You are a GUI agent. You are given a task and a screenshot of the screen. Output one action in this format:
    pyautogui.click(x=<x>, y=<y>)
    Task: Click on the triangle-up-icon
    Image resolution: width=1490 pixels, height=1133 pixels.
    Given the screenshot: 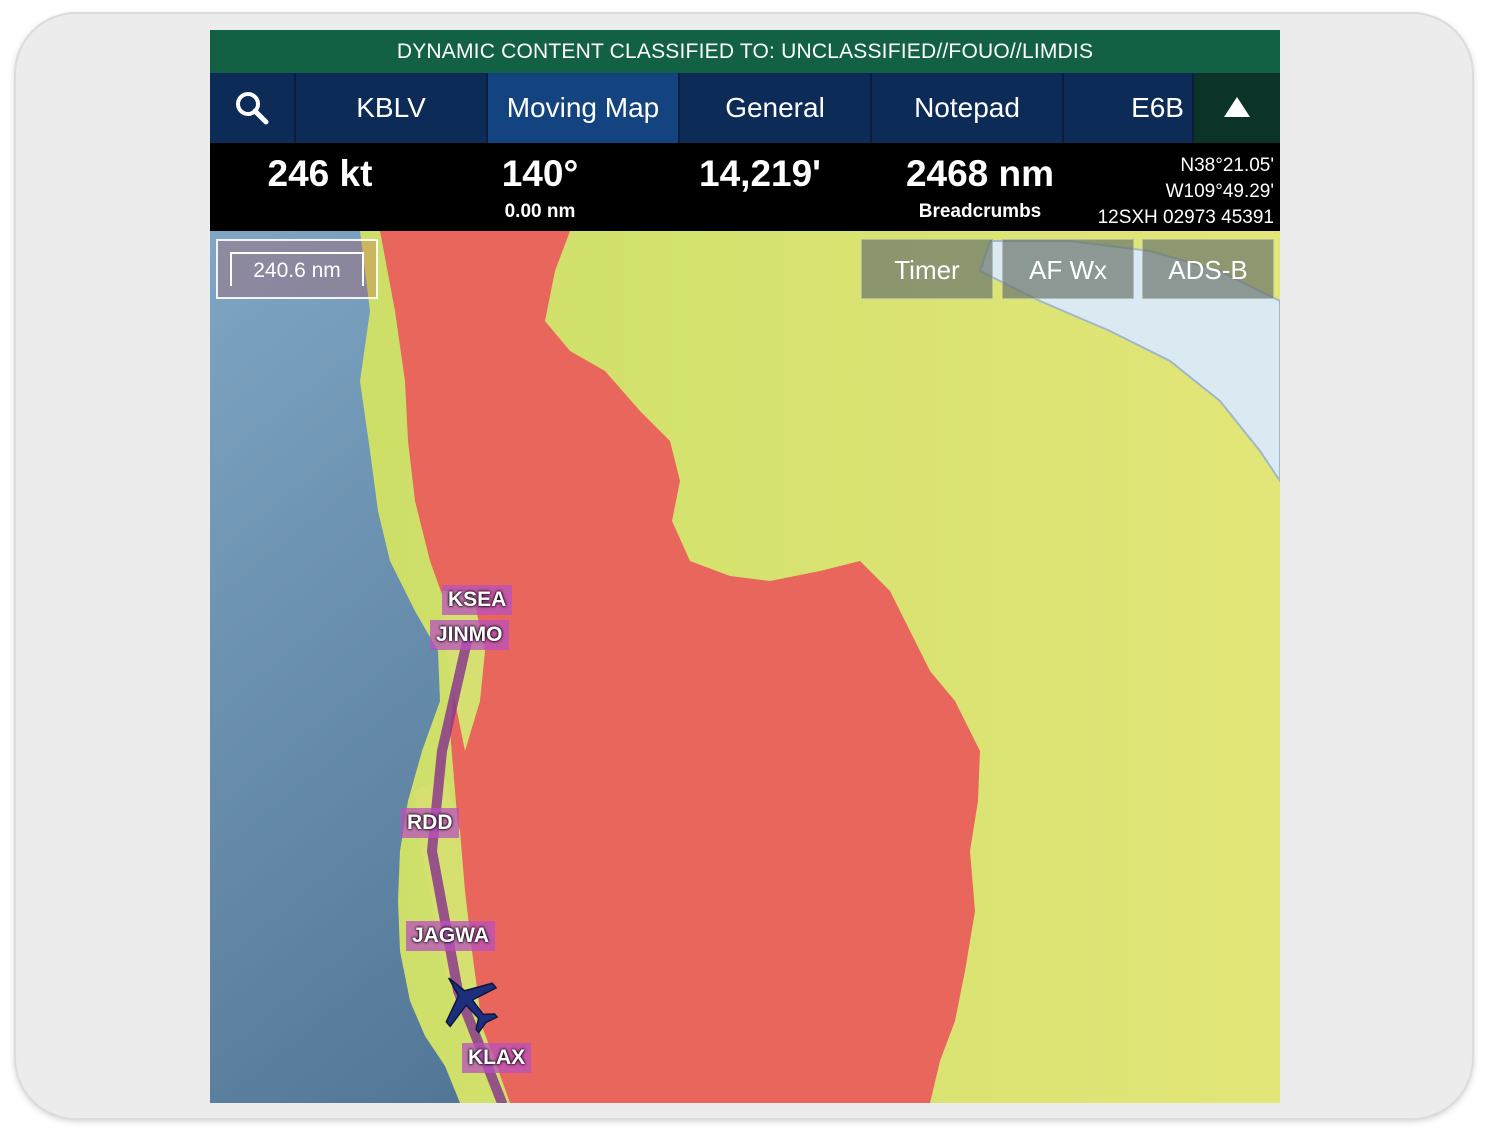 What is the action you would take?
    pyautogui.click(x=1237, y=107)
    